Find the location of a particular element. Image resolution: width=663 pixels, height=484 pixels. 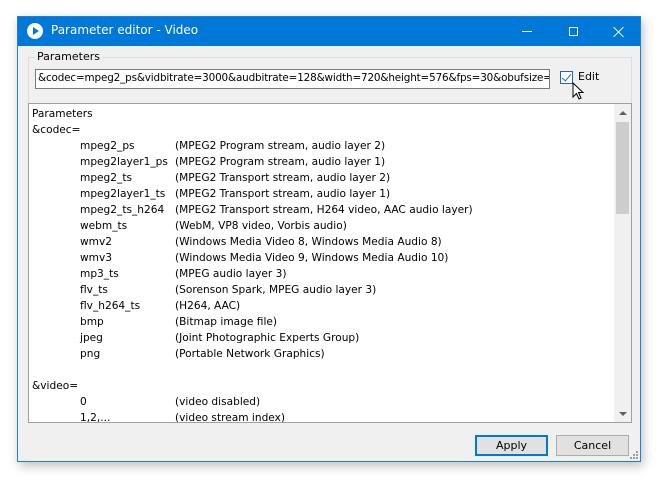

chevron-up-icon is located at coordinates (622, 112).